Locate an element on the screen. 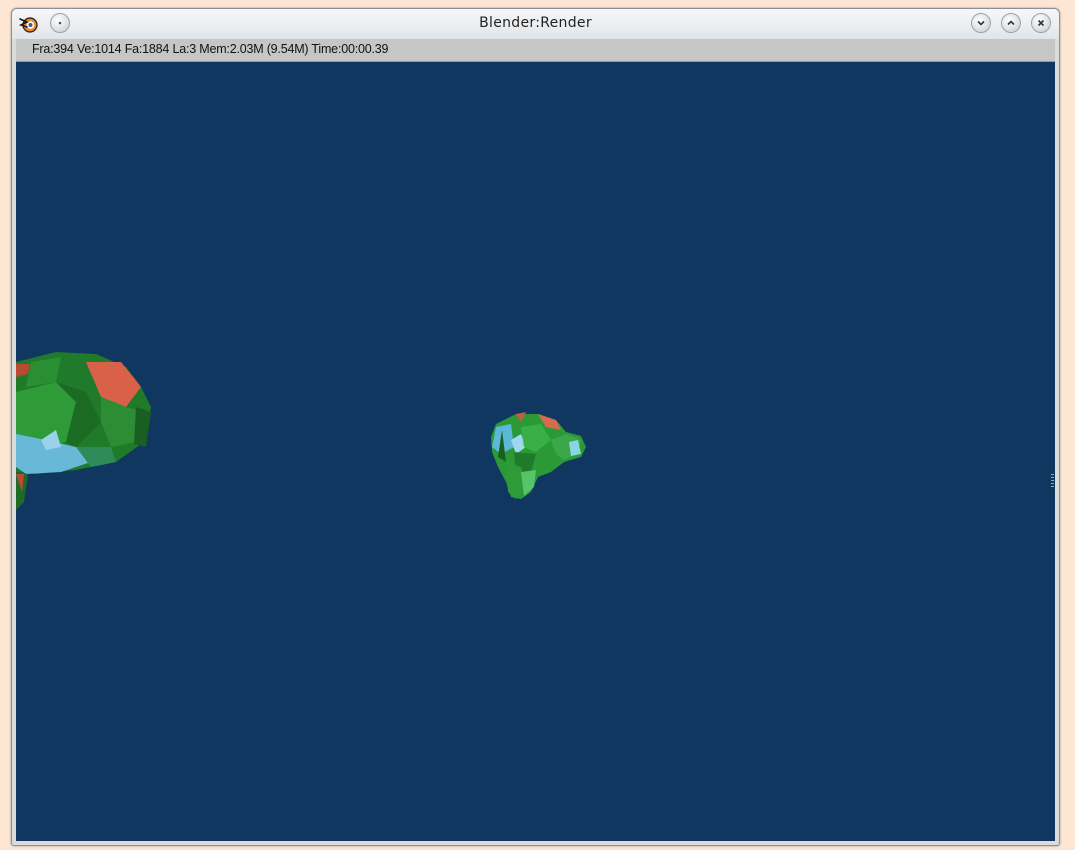 Image resolution: width=1075 pixels, height=850 pixels. title-bar: Blender:Render is located at coordinates (535, 24).